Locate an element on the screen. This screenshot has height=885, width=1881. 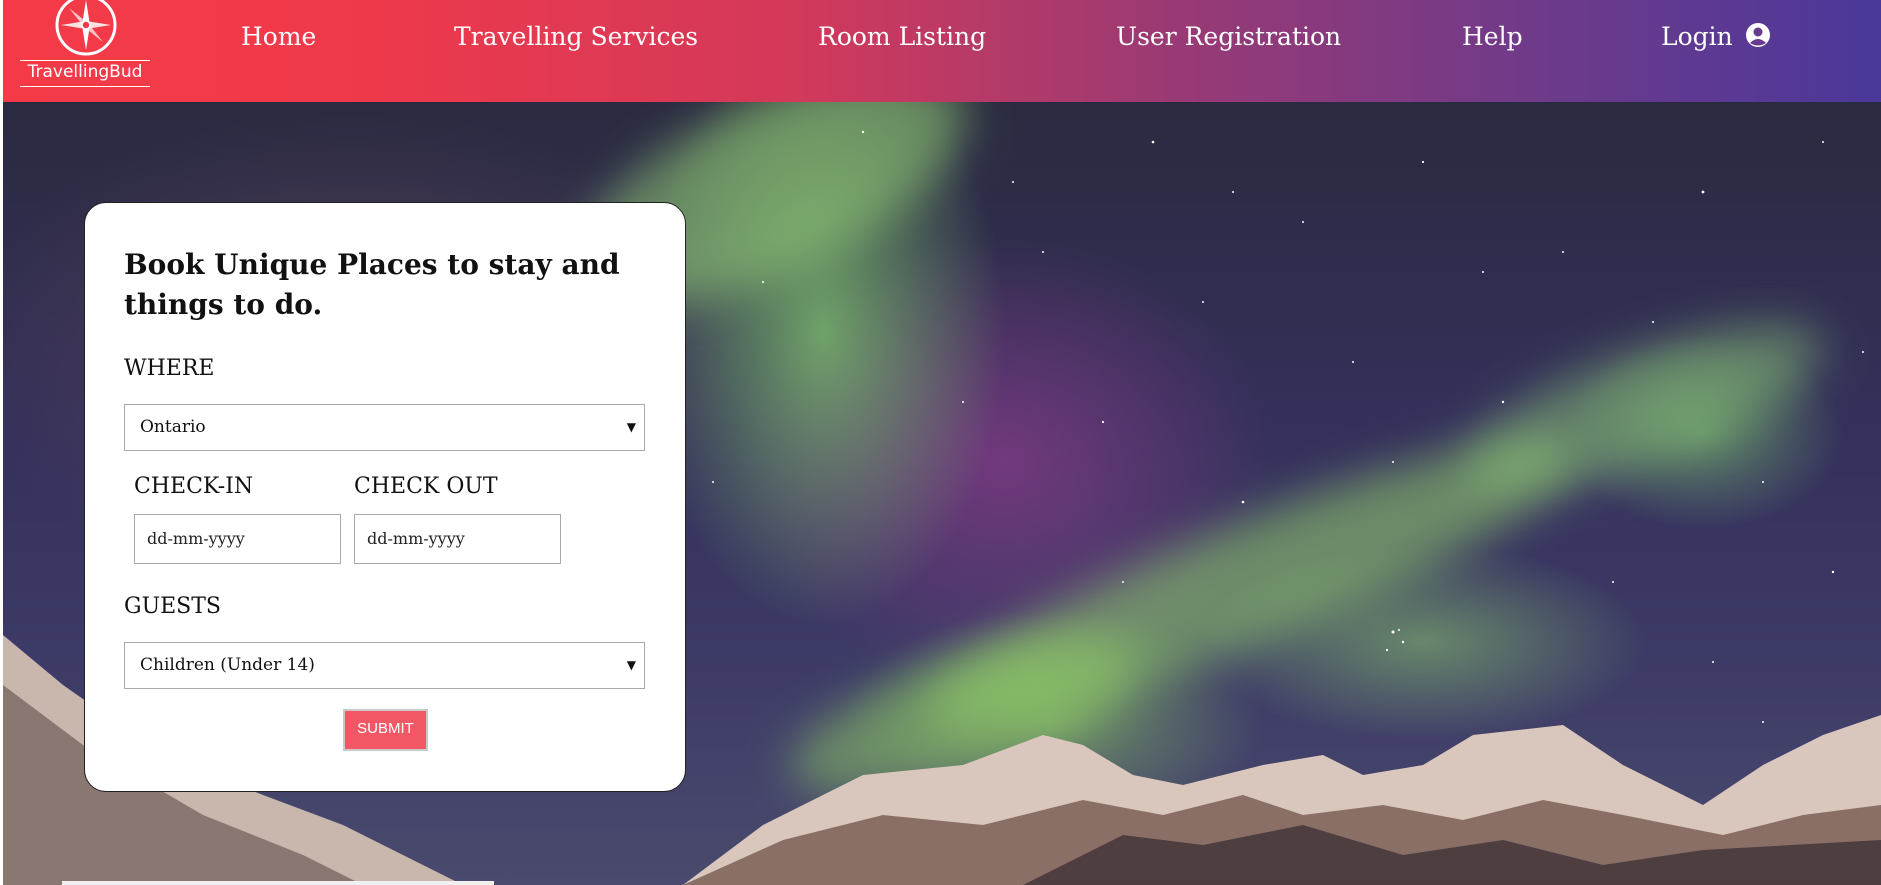
logo-rule-bottom is located at coordinates (85, 86).